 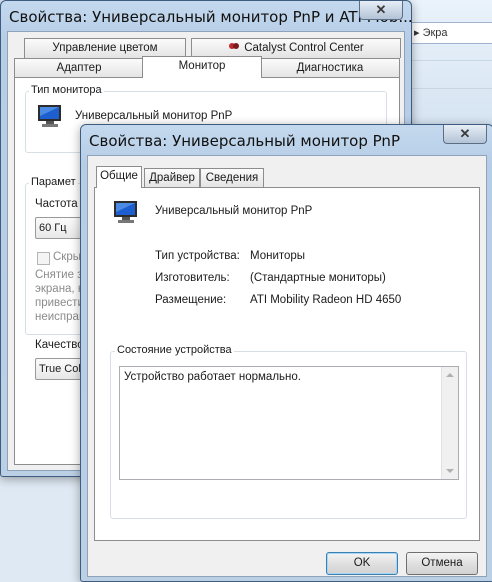 I want to click on tab-monitor: Монитор, so click(x=202, y=67).